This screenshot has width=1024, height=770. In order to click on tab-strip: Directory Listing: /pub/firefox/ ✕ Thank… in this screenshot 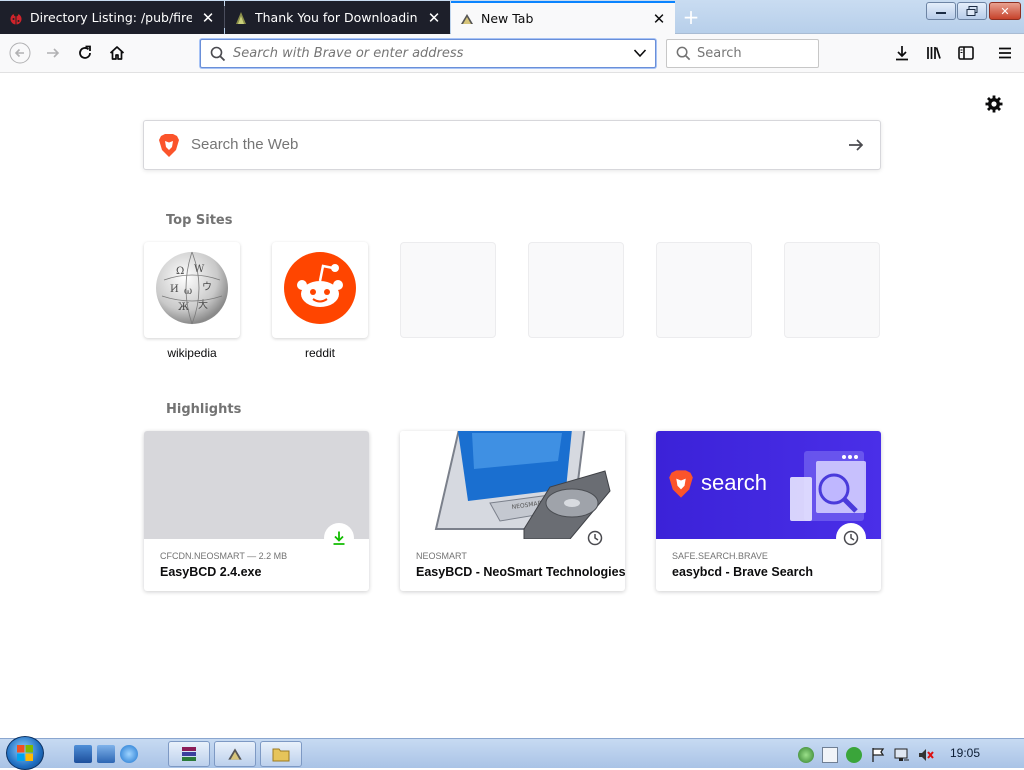, I will do `click(512, 17)`.